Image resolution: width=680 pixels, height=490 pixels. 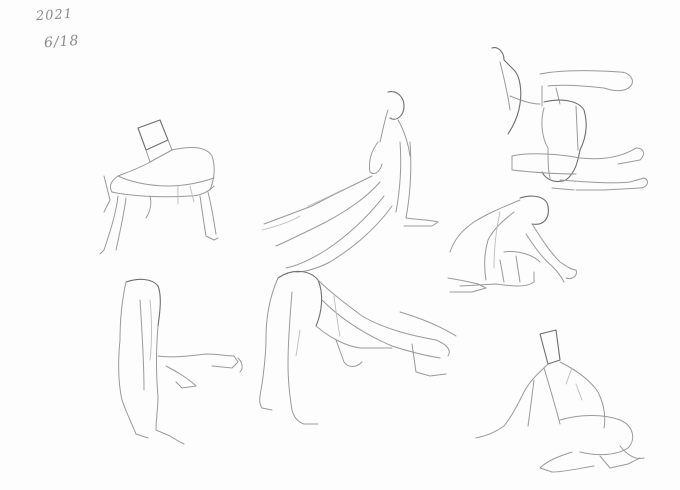 I want to click on figure-seated-twist, so click(x=560, y=401).